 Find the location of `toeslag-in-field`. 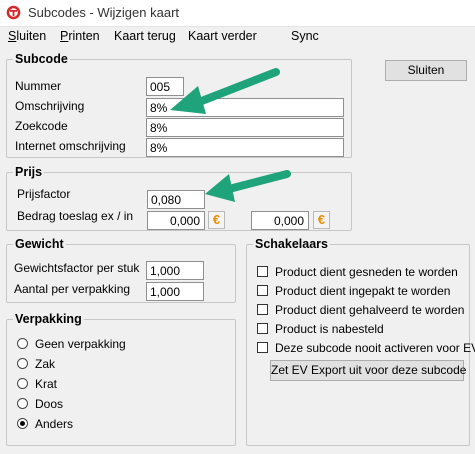

toeslag-in-field is located at coordinates (280, 220).